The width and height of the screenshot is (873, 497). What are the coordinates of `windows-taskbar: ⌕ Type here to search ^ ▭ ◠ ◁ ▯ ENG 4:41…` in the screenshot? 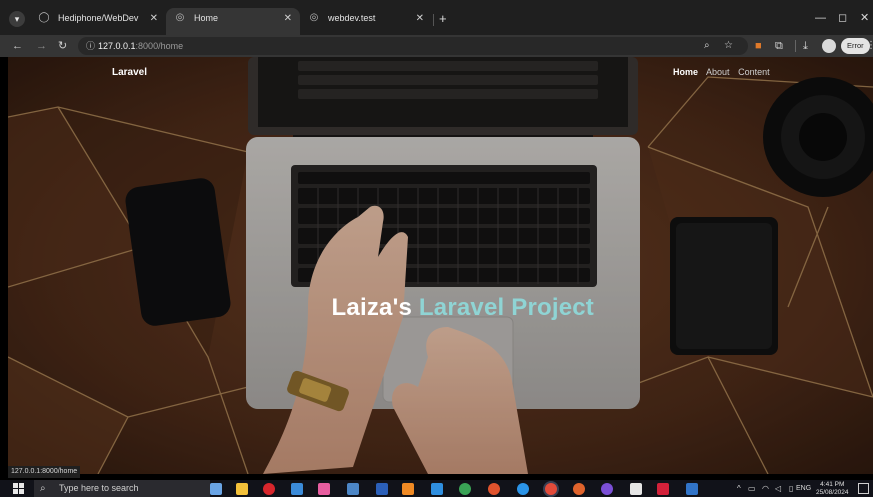 It's located at (436, 488).